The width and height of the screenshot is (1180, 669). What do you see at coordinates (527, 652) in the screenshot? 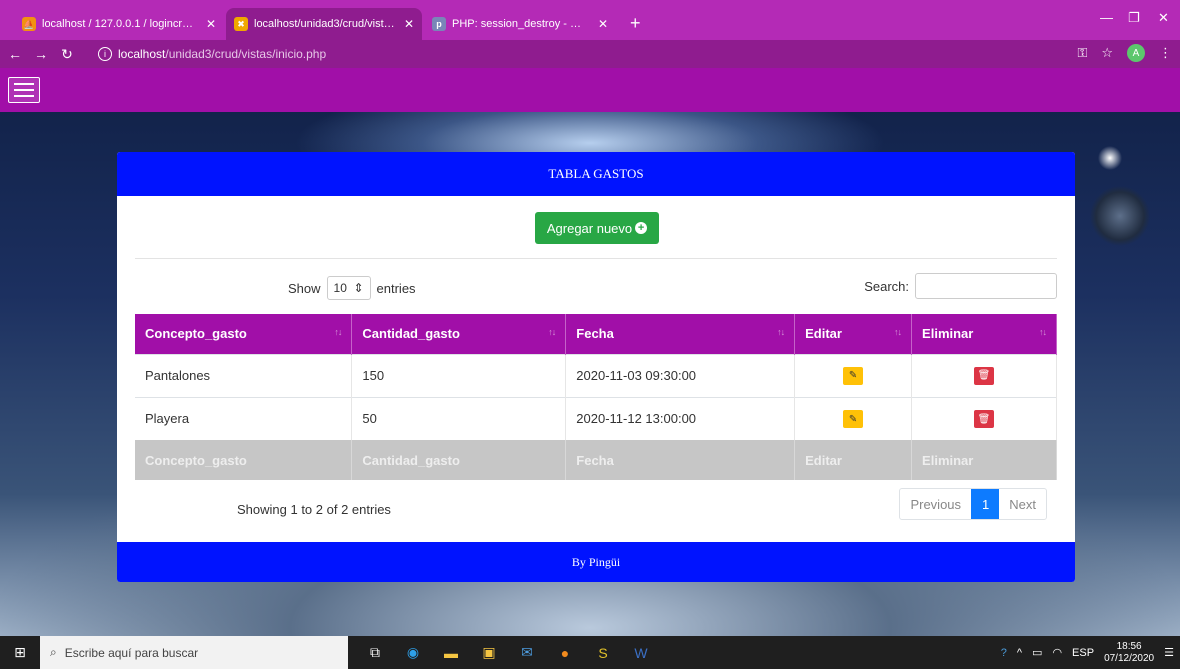
I see `mail-icon: ✉` at bounding box center [527, 652].